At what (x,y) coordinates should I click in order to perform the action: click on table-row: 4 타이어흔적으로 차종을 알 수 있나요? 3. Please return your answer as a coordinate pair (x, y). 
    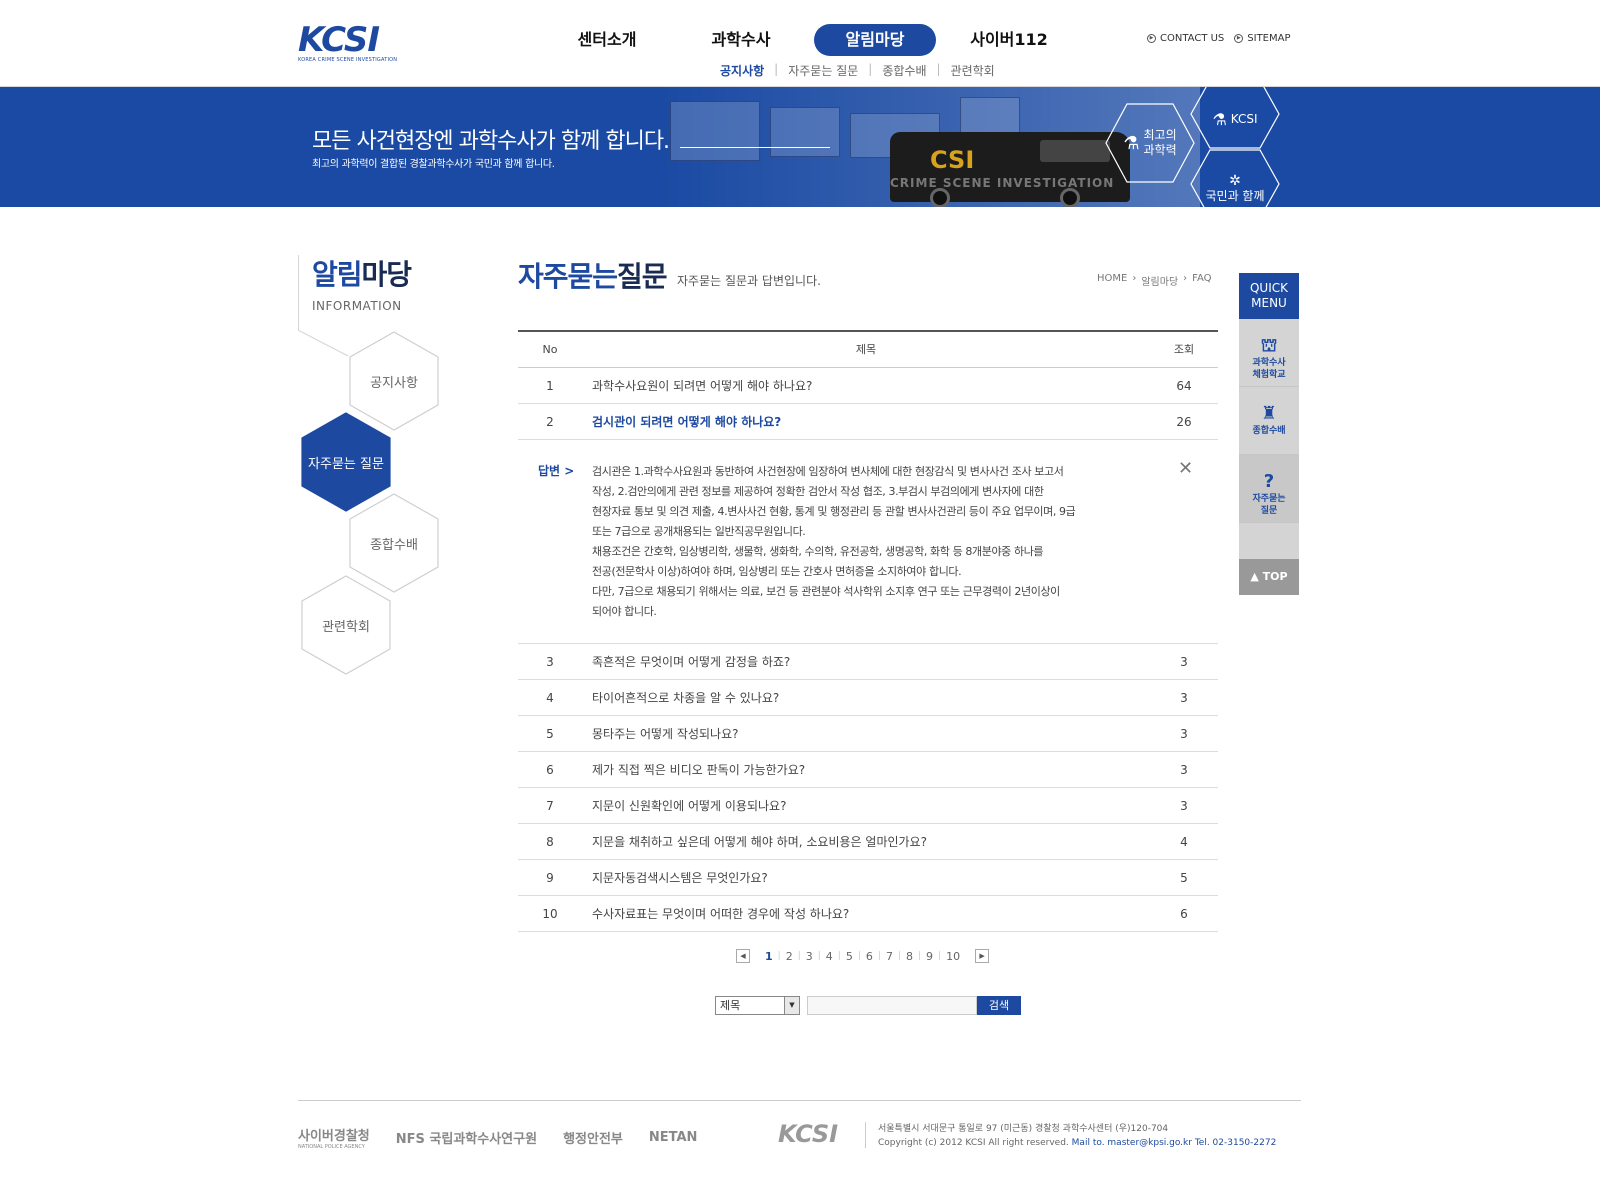
    Looking at the image, I should click on (868, 698).